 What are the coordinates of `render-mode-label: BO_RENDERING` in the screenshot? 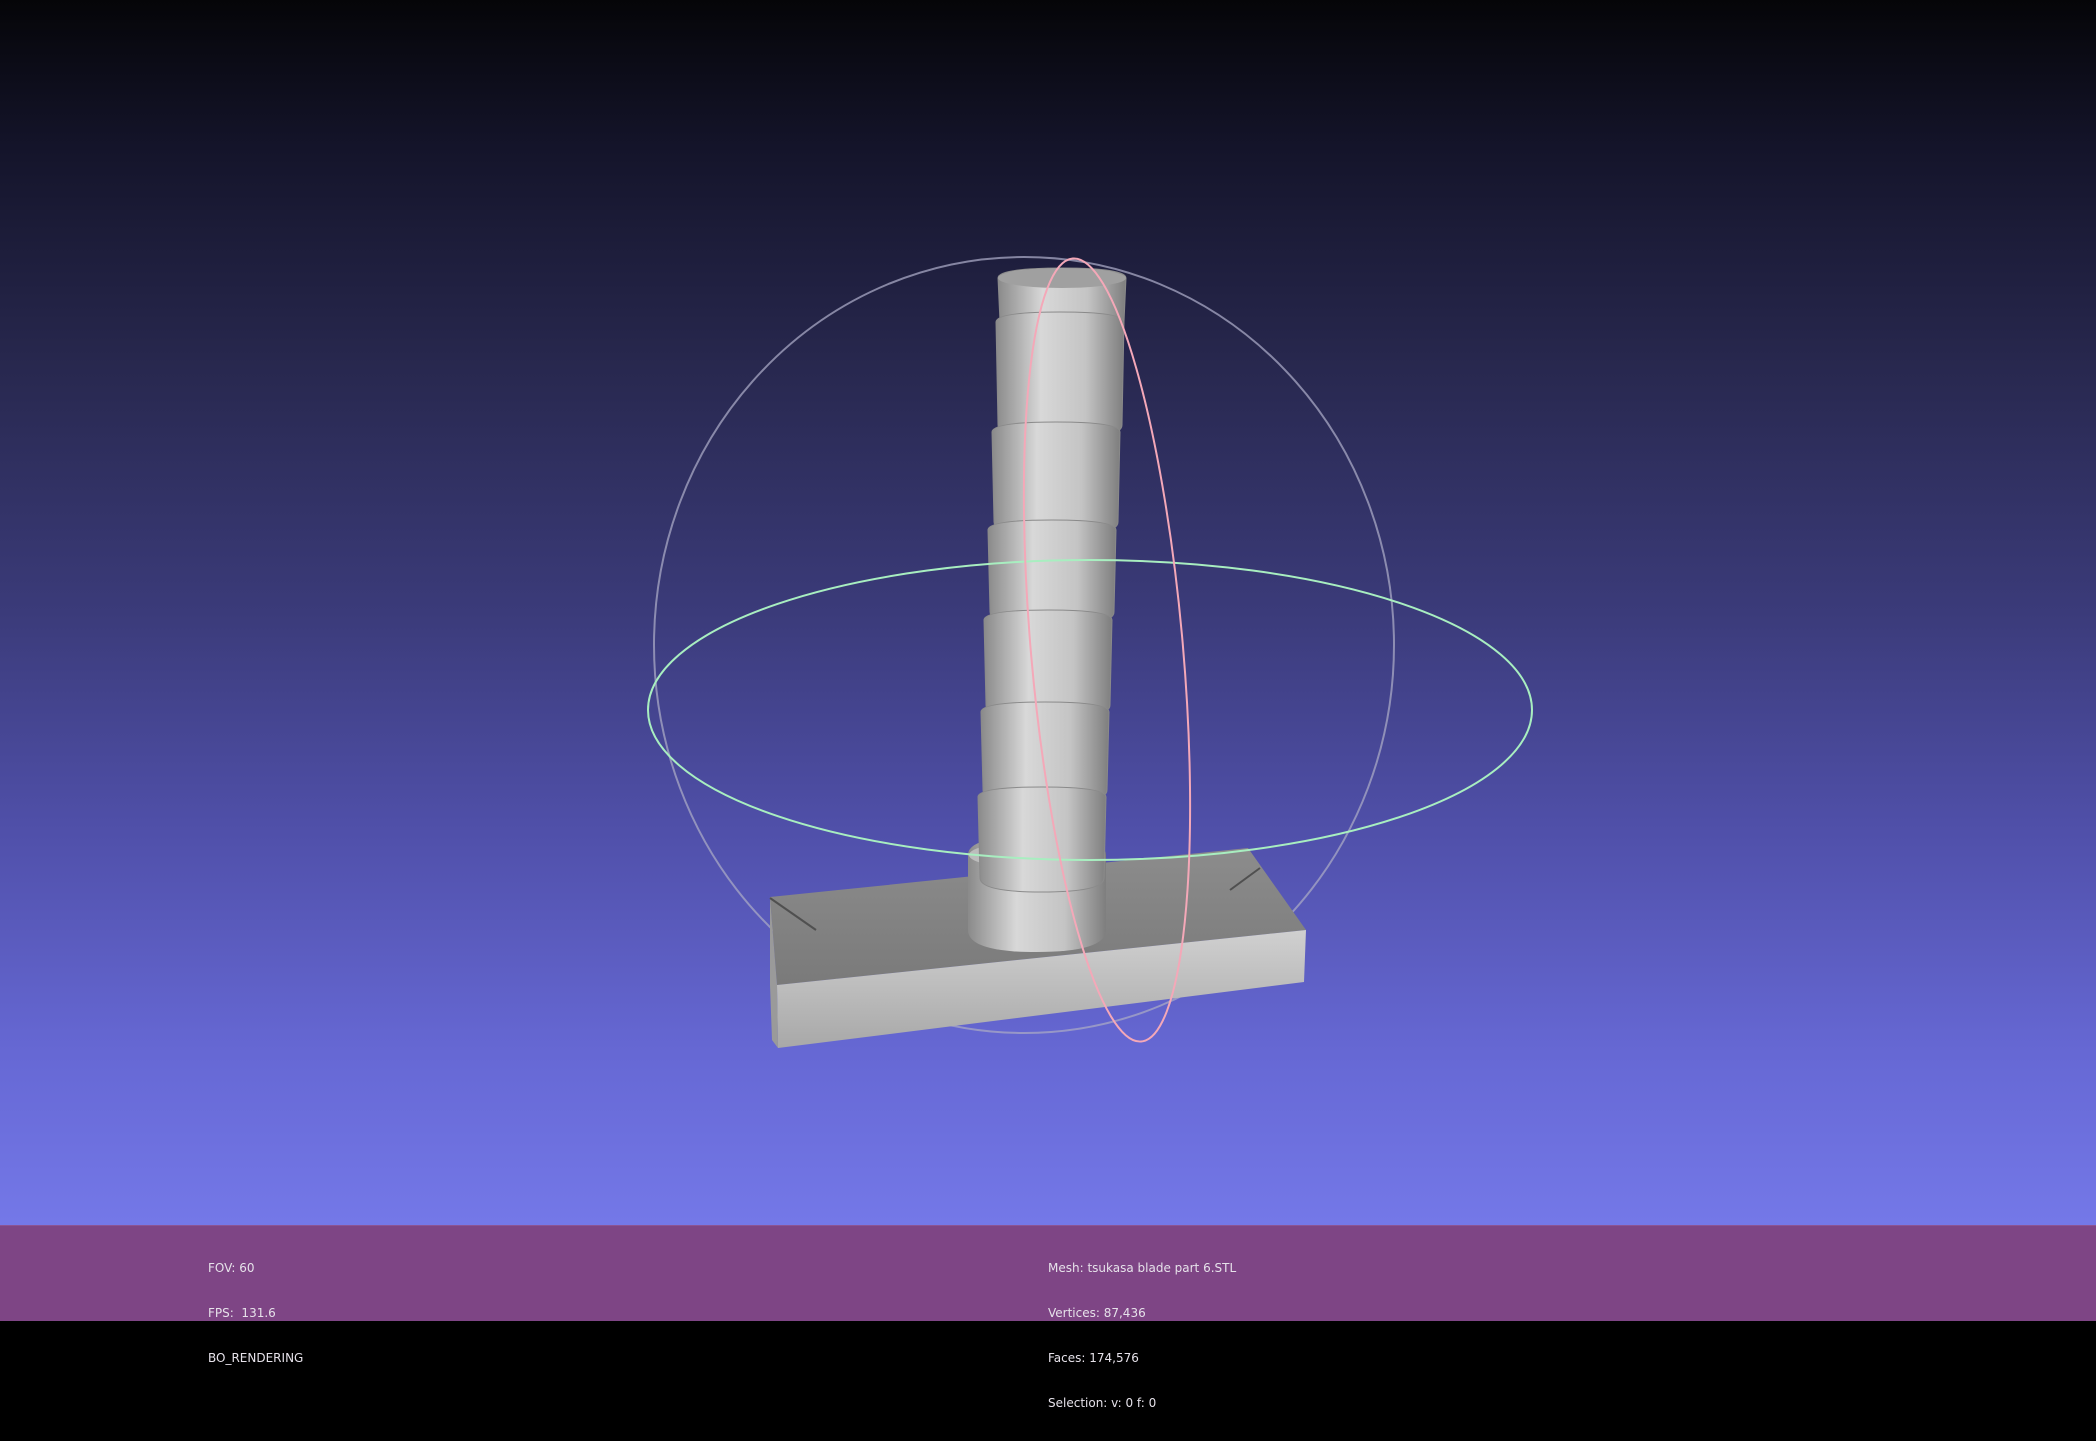 It's located at (256, 1358).